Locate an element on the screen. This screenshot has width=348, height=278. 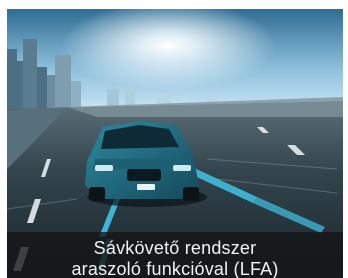
caption-title: Sávkövető rendszer is located at coordinates (175, 248).